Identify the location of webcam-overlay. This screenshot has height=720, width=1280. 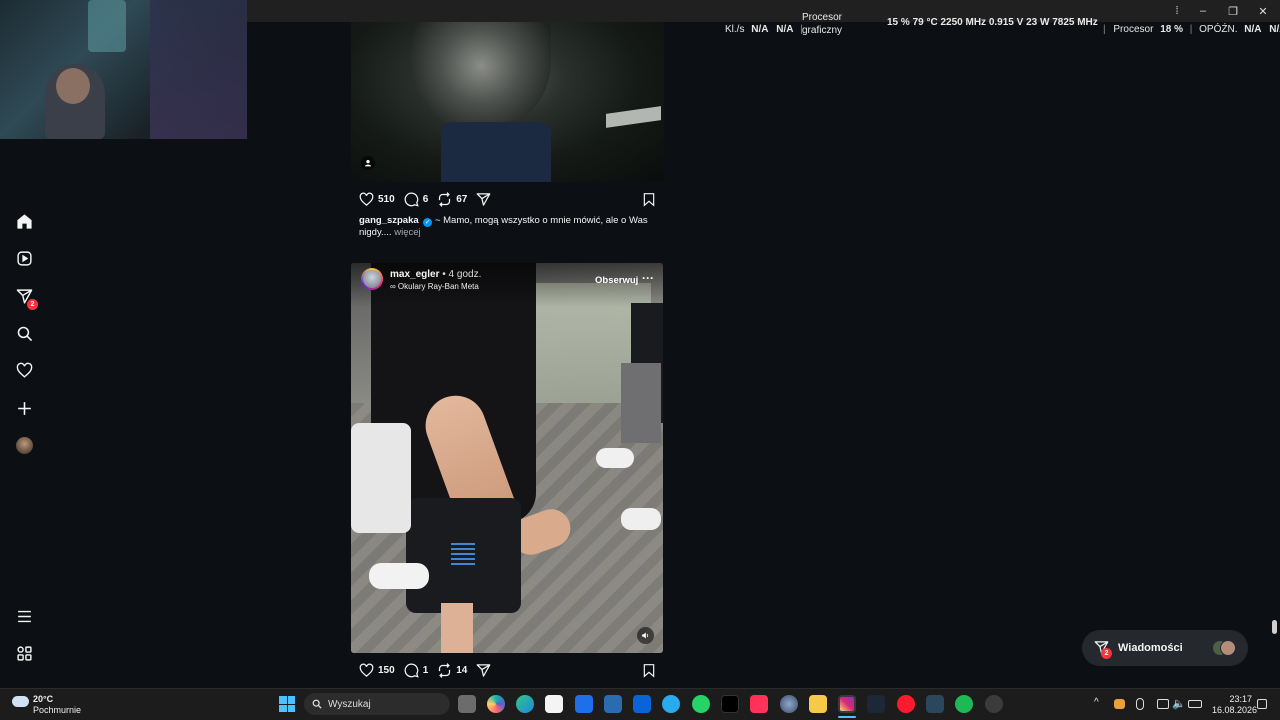
(123, 69).